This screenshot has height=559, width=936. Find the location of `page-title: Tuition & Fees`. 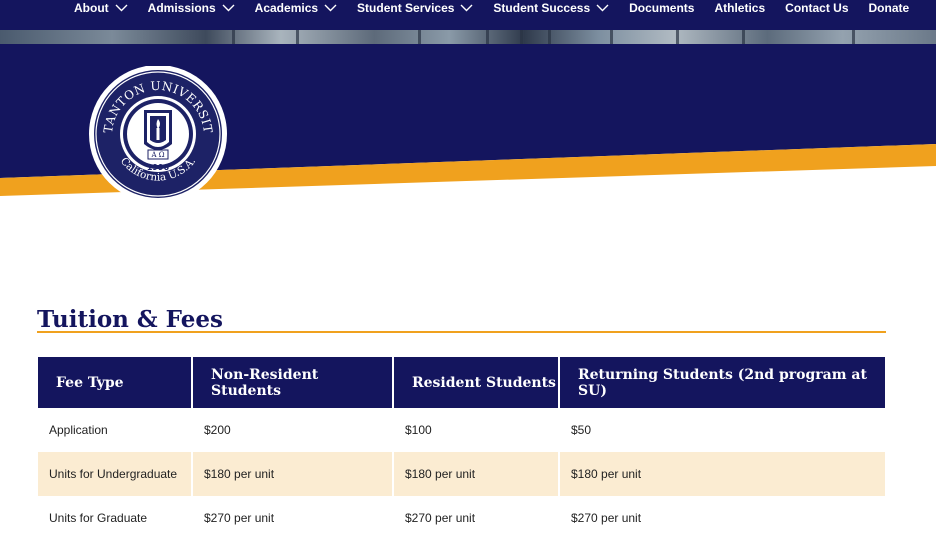

page-title: Tuition & Fees is located at coordinates (130, 319).